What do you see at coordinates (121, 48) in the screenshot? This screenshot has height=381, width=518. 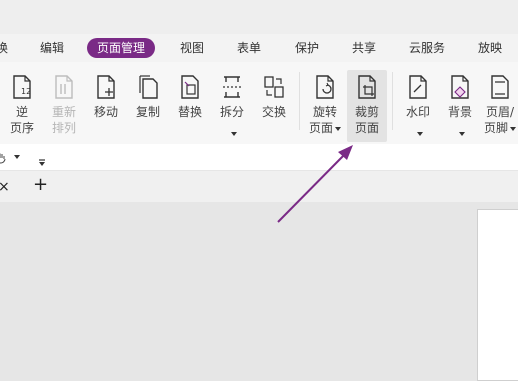 I see `menu-item-page-management: 页面管理` at bounding box center [121, 48].